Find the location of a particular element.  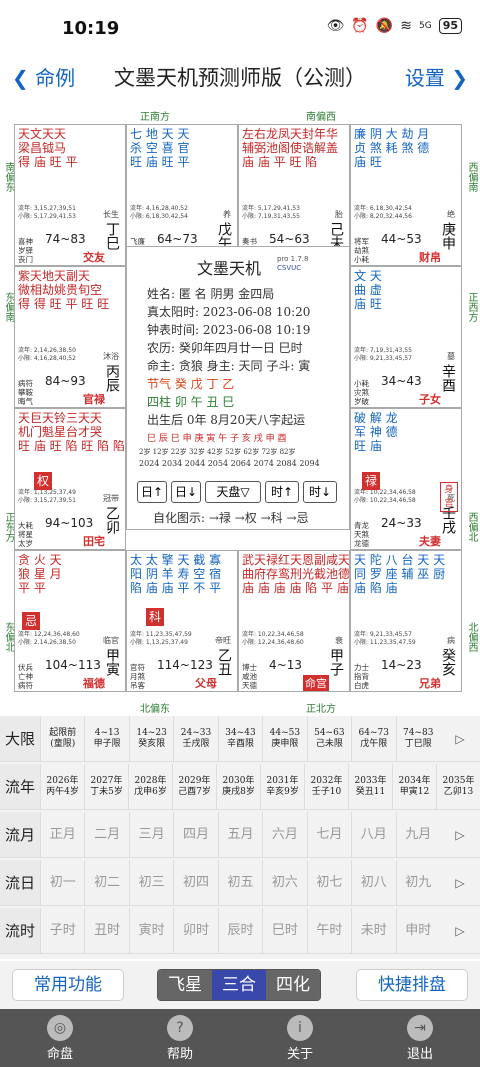

period-cell: 辰时 is located at coordinates (239, 930).